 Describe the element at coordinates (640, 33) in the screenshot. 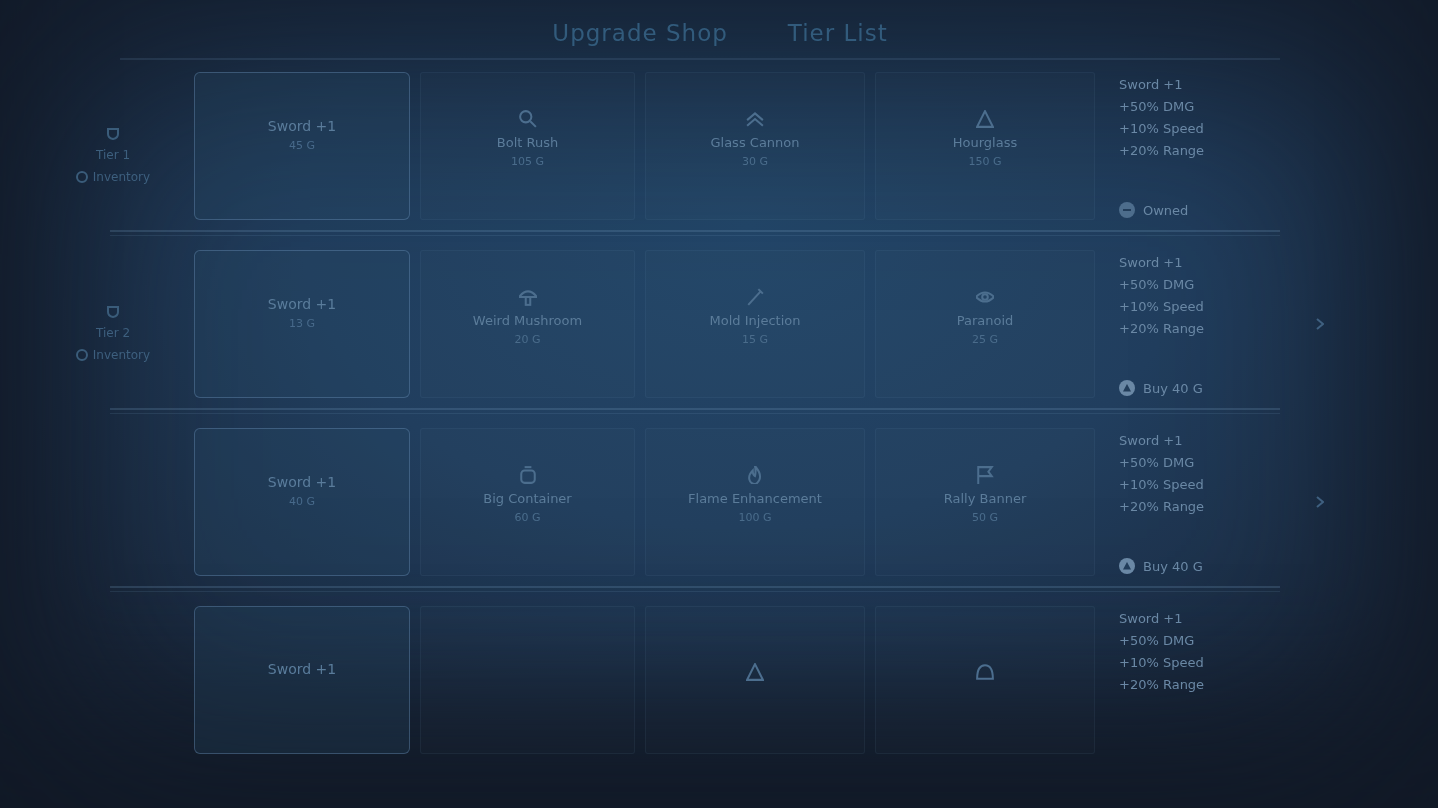

I see `page-title: Upgrade Shop` at that location.